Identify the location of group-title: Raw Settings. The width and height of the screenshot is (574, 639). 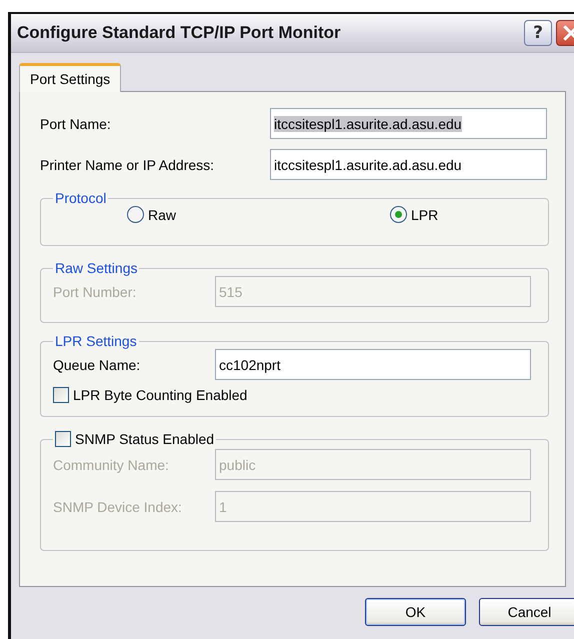
(96, 268).